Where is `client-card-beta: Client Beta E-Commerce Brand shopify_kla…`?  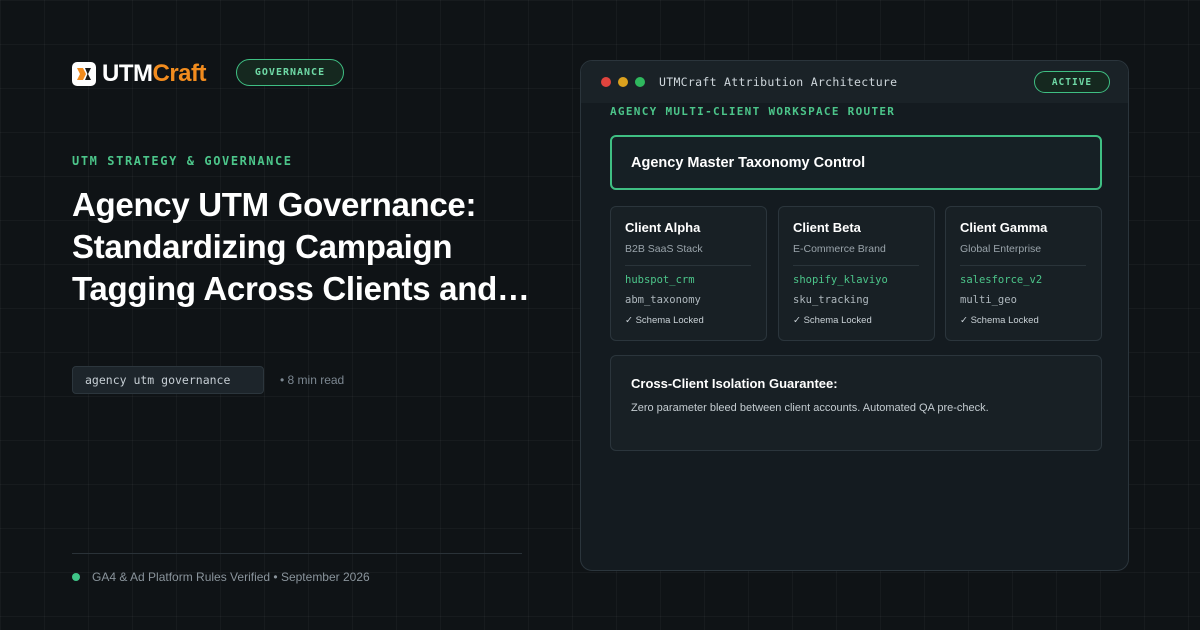 client-card-beta: Client Beta E-Commerce Brand shopify_kla… is located at coordinates (856, 273).